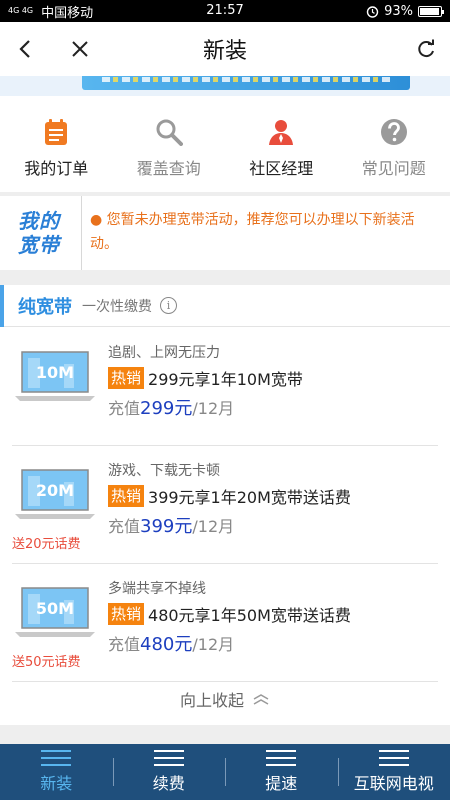 This screenshot has width=450, height=800. I want to click on clock: 21:57, so click(225, 10).